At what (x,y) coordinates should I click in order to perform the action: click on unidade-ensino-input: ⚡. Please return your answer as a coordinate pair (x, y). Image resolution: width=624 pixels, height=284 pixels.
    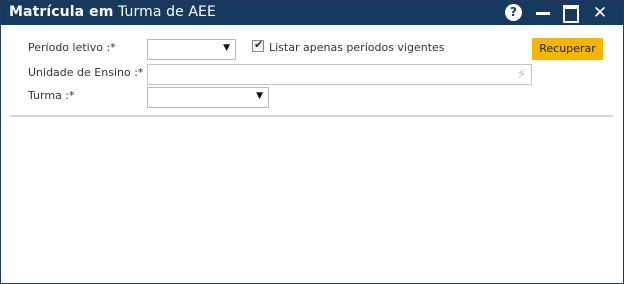
    Looking at the image, I should click on (339, 74).